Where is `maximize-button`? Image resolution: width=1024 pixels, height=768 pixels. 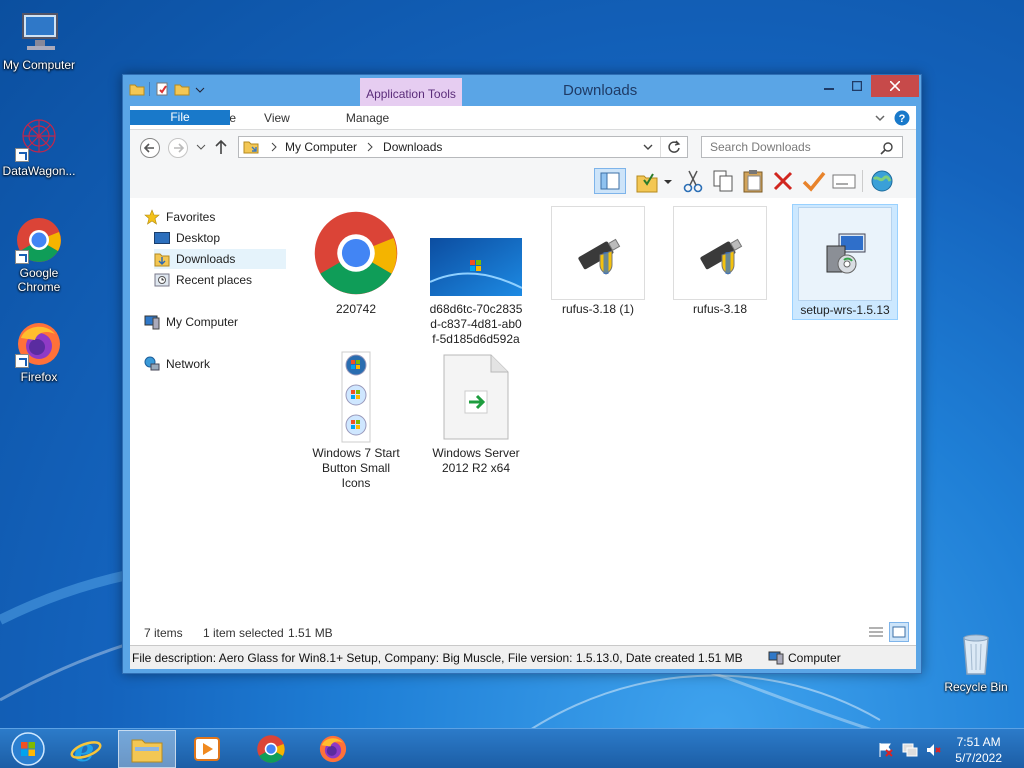 maximize-button is located at coordinates (857, 86).